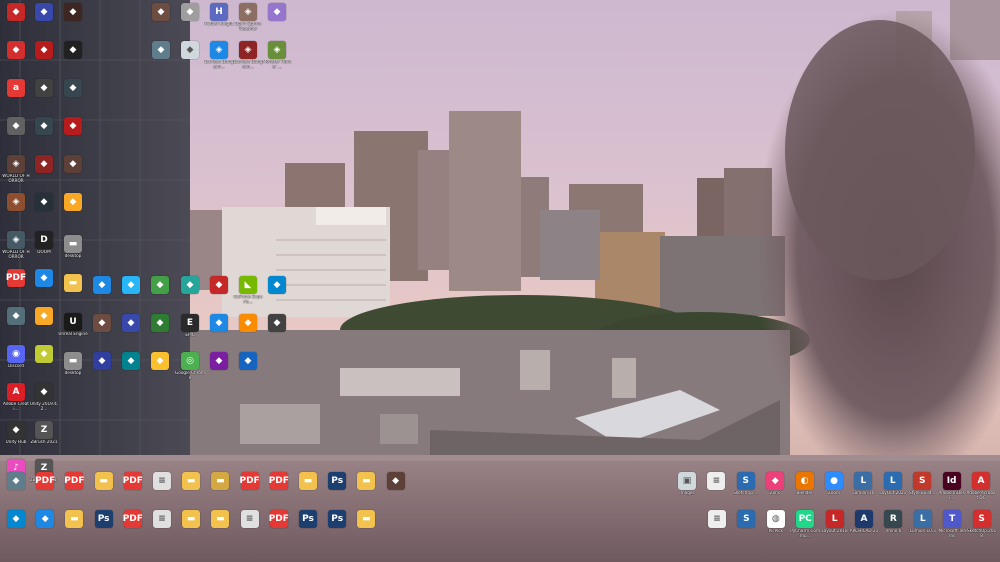 The height and width of the screenshot is (562, 1000). What do you see at coordinates (44, 243) in the screenshot?
I see `desktop-shortcut: D DOOM` at bounding box center [44, 243].